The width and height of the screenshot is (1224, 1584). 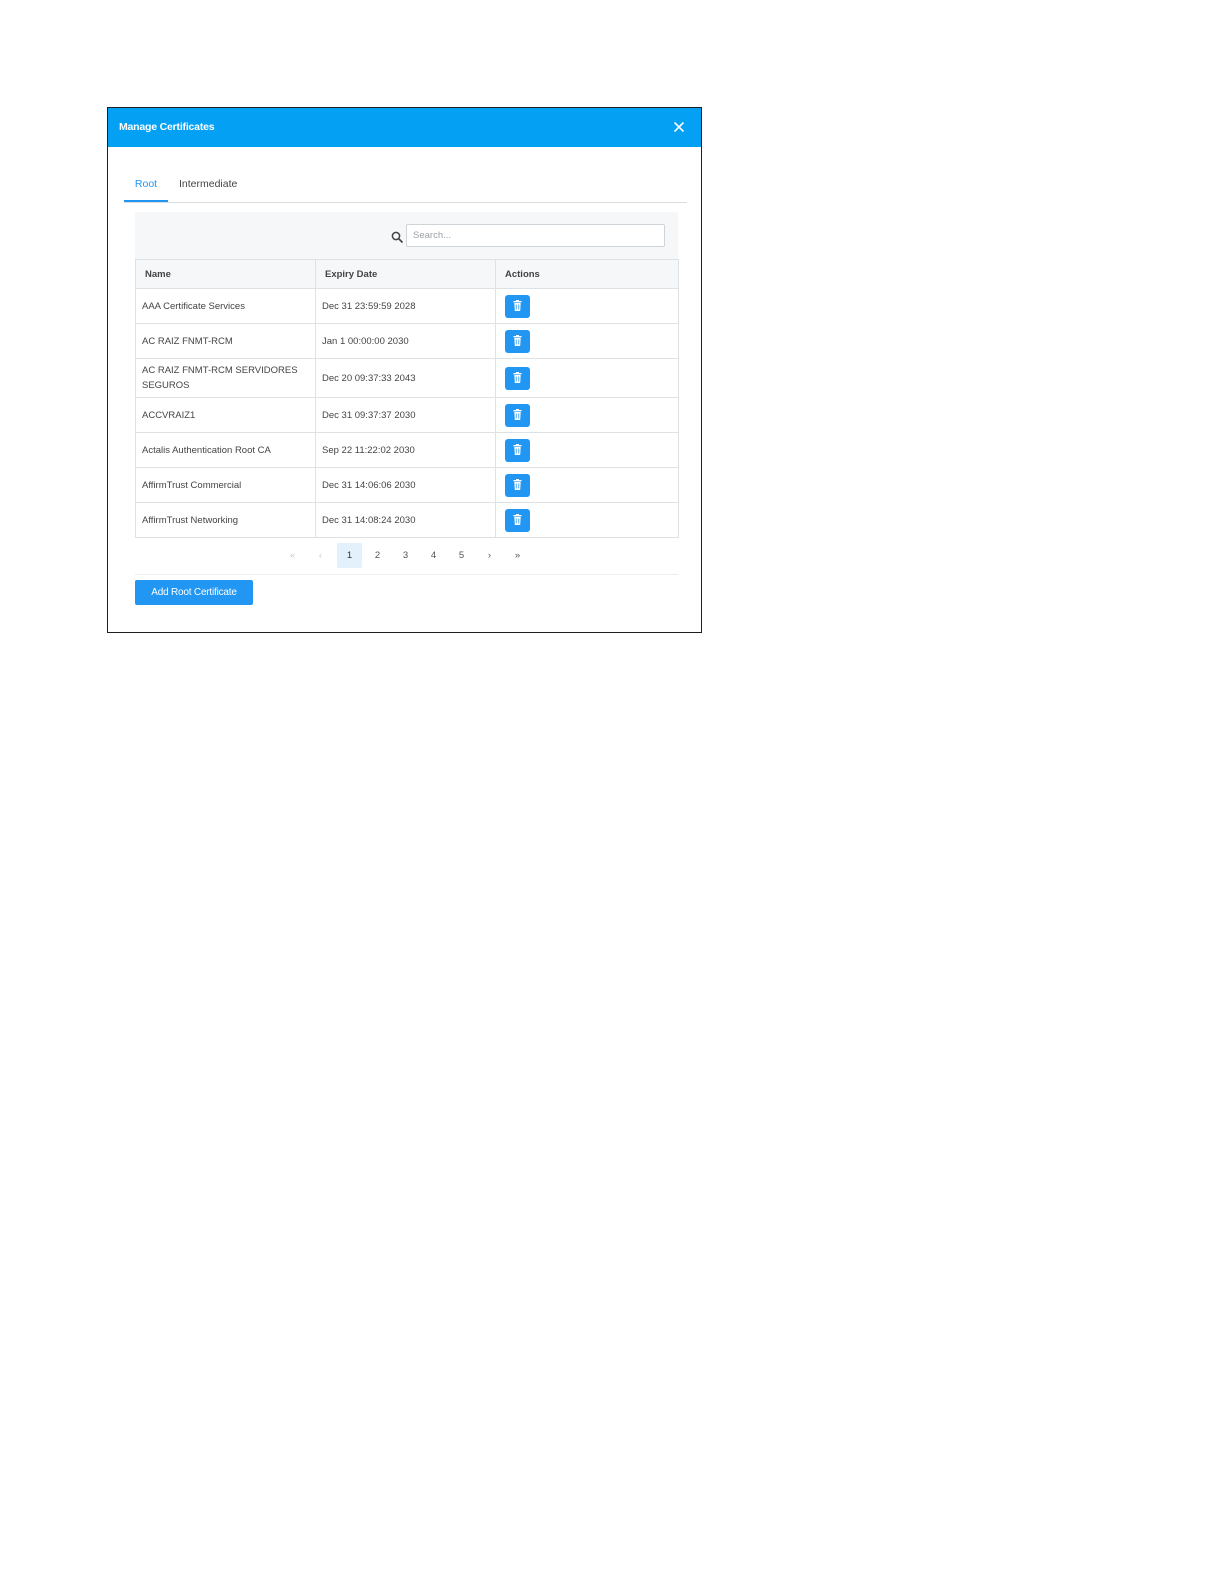 What do you see at coordinates (167, 127) in the screenshot?
I see `dialog-title: Manage Certificates` at bounding box center [167, 127].